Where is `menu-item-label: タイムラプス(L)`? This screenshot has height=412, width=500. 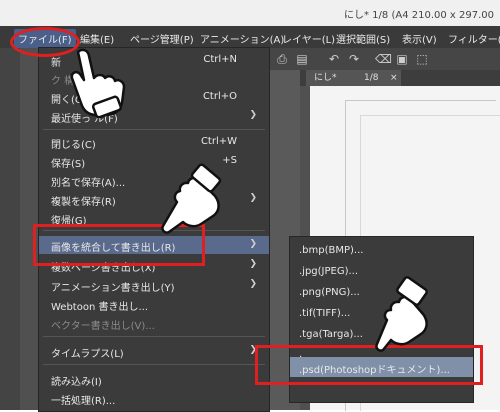 menu-item-label: タイムラプス(L) is located at coordinates (87, 354).